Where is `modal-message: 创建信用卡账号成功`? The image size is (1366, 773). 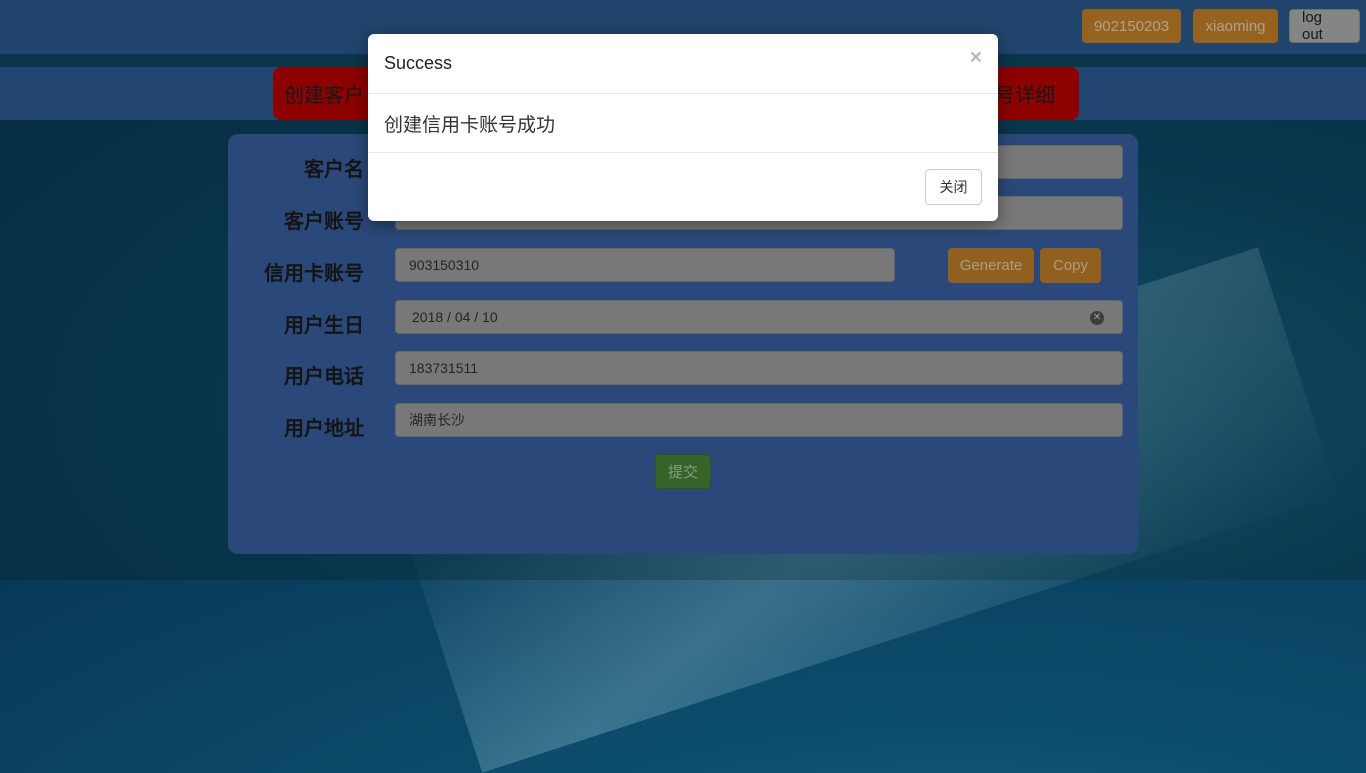
modal-message: 创建信用卡账号成功 is located at coordinates (470, 125).